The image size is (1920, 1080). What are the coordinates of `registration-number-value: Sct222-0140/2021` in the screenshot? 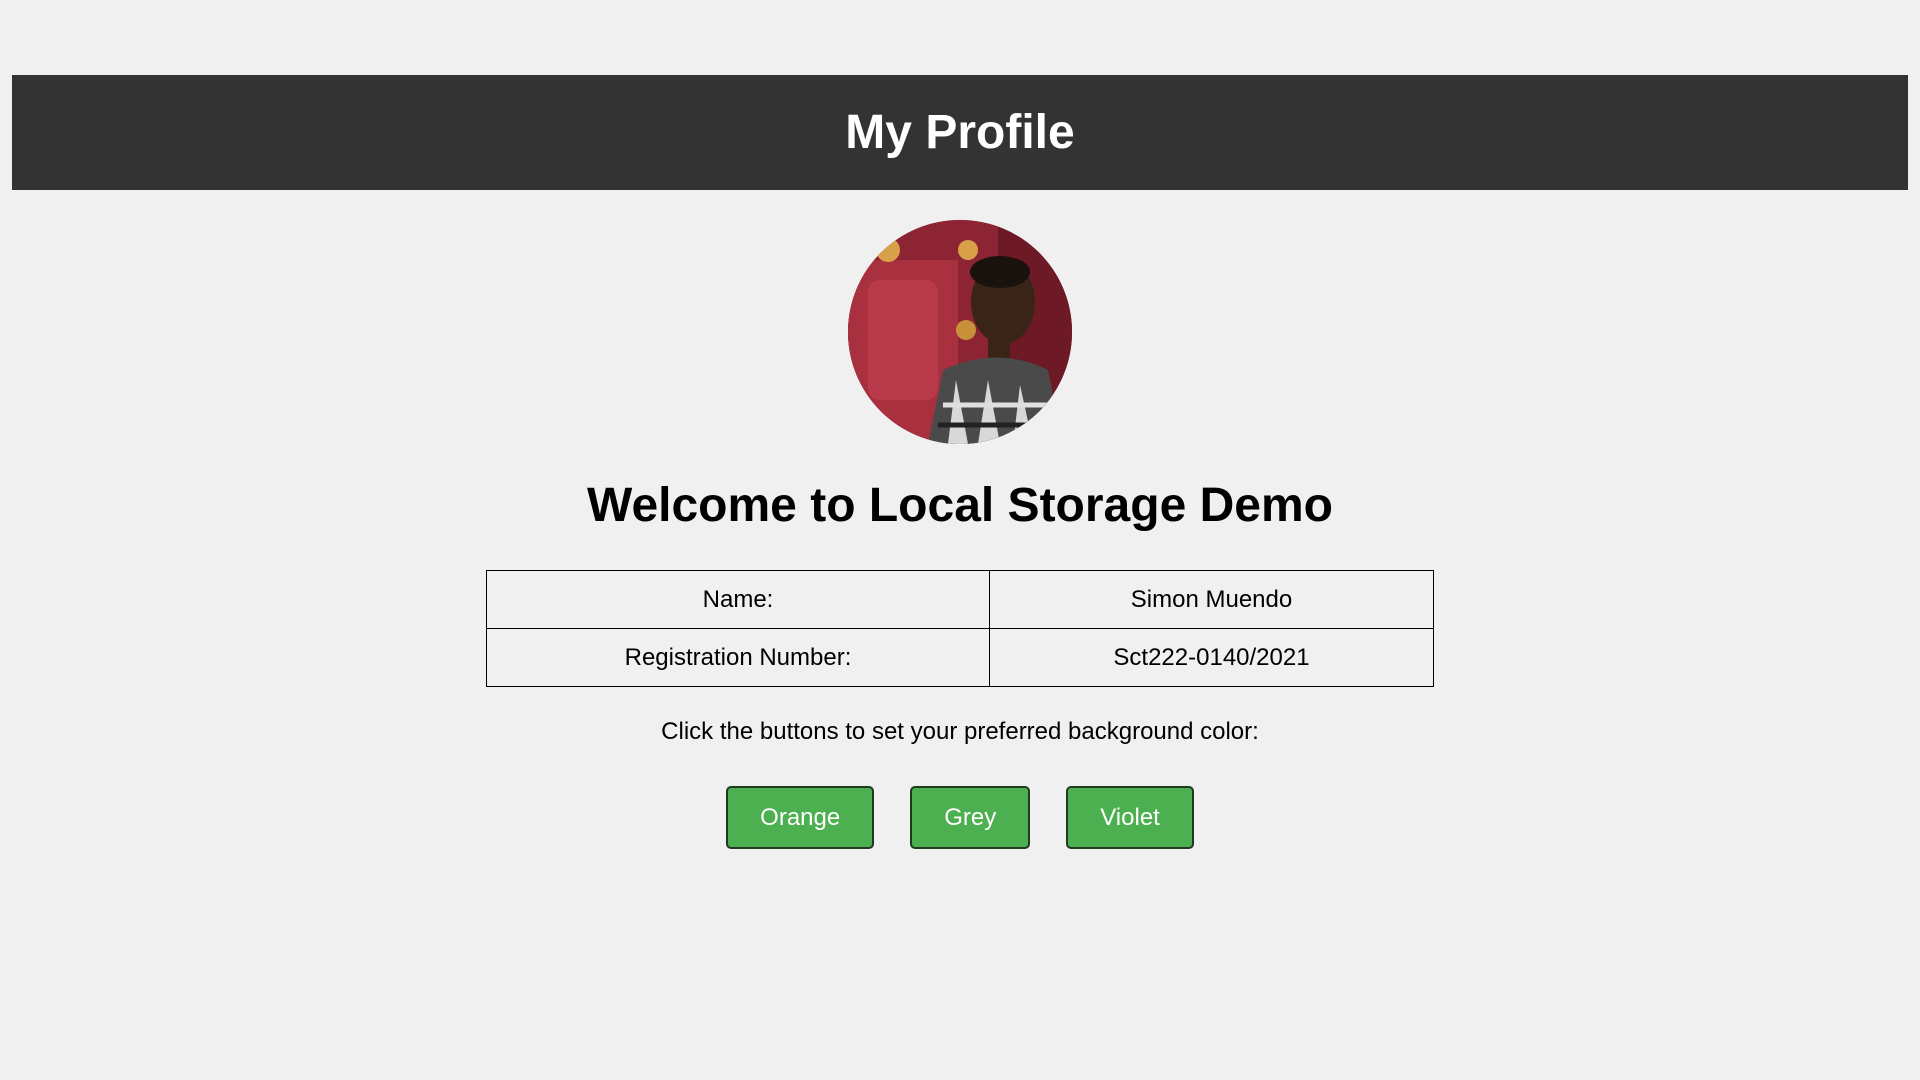 It's located at (1211, 657).